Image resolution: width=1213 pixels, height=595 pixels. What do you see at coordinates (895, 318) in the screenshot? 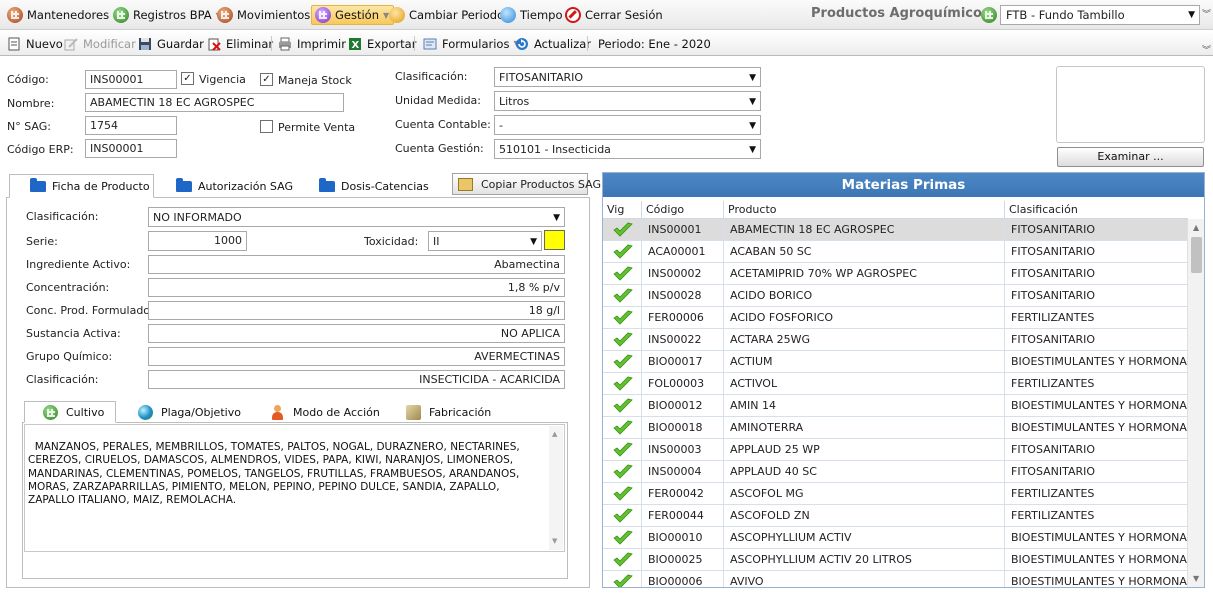
I see `table-row: FER00006 ACIDO FOSFORICO FERTILIZANTES` at bounding box center [895, 318].